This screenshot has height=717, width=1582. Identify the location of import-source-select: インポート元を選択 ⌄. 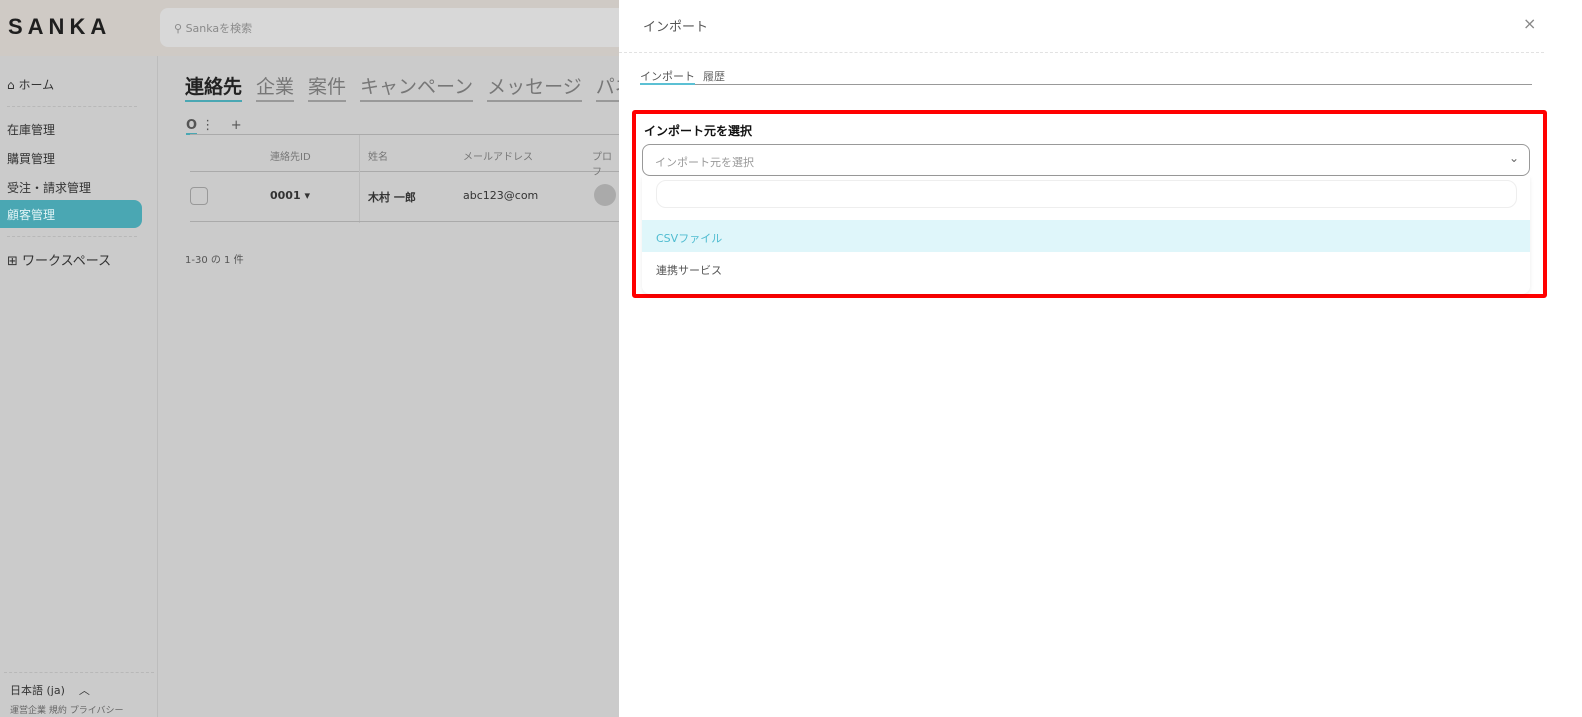
(1086, 160).